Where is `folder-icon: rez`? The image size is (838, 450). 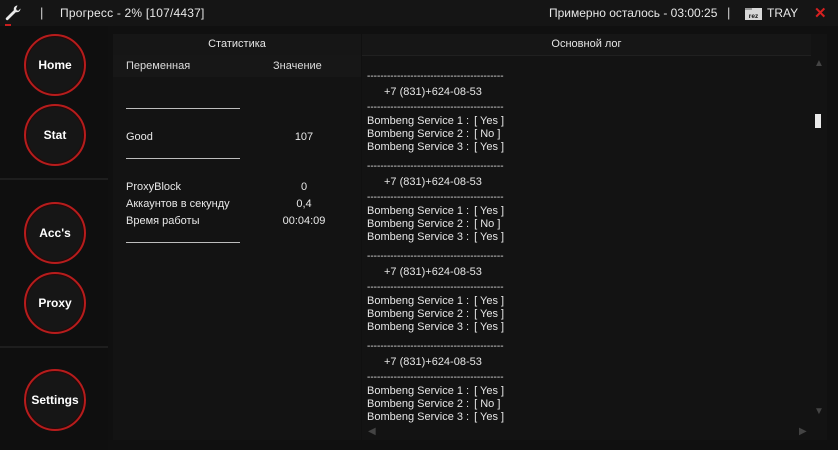 folder-icon: rez is located at coordinates (753, 14).